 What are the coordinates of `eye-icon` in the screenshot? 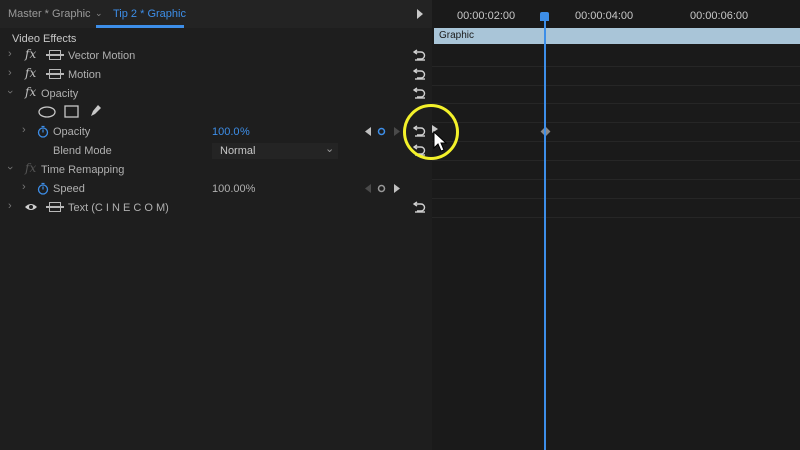 It's located at (31, 207).